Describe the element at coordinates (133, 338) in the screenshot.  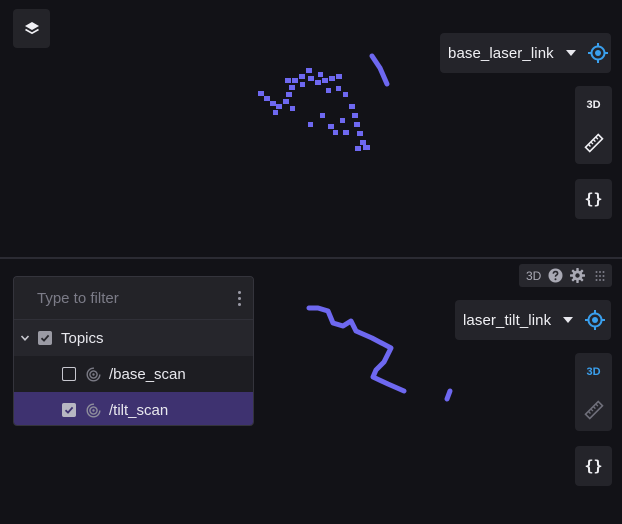
I see `topics-root-row: Topics` at that location.